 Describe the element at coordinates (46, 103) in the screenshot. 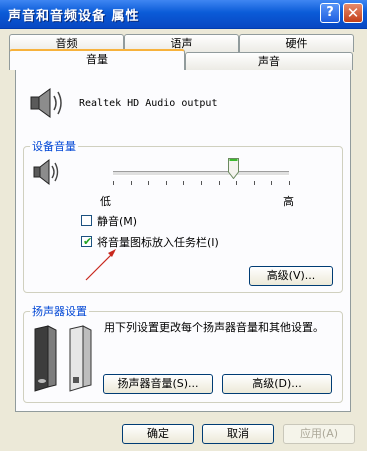

I see `speaker-icon` at that location.